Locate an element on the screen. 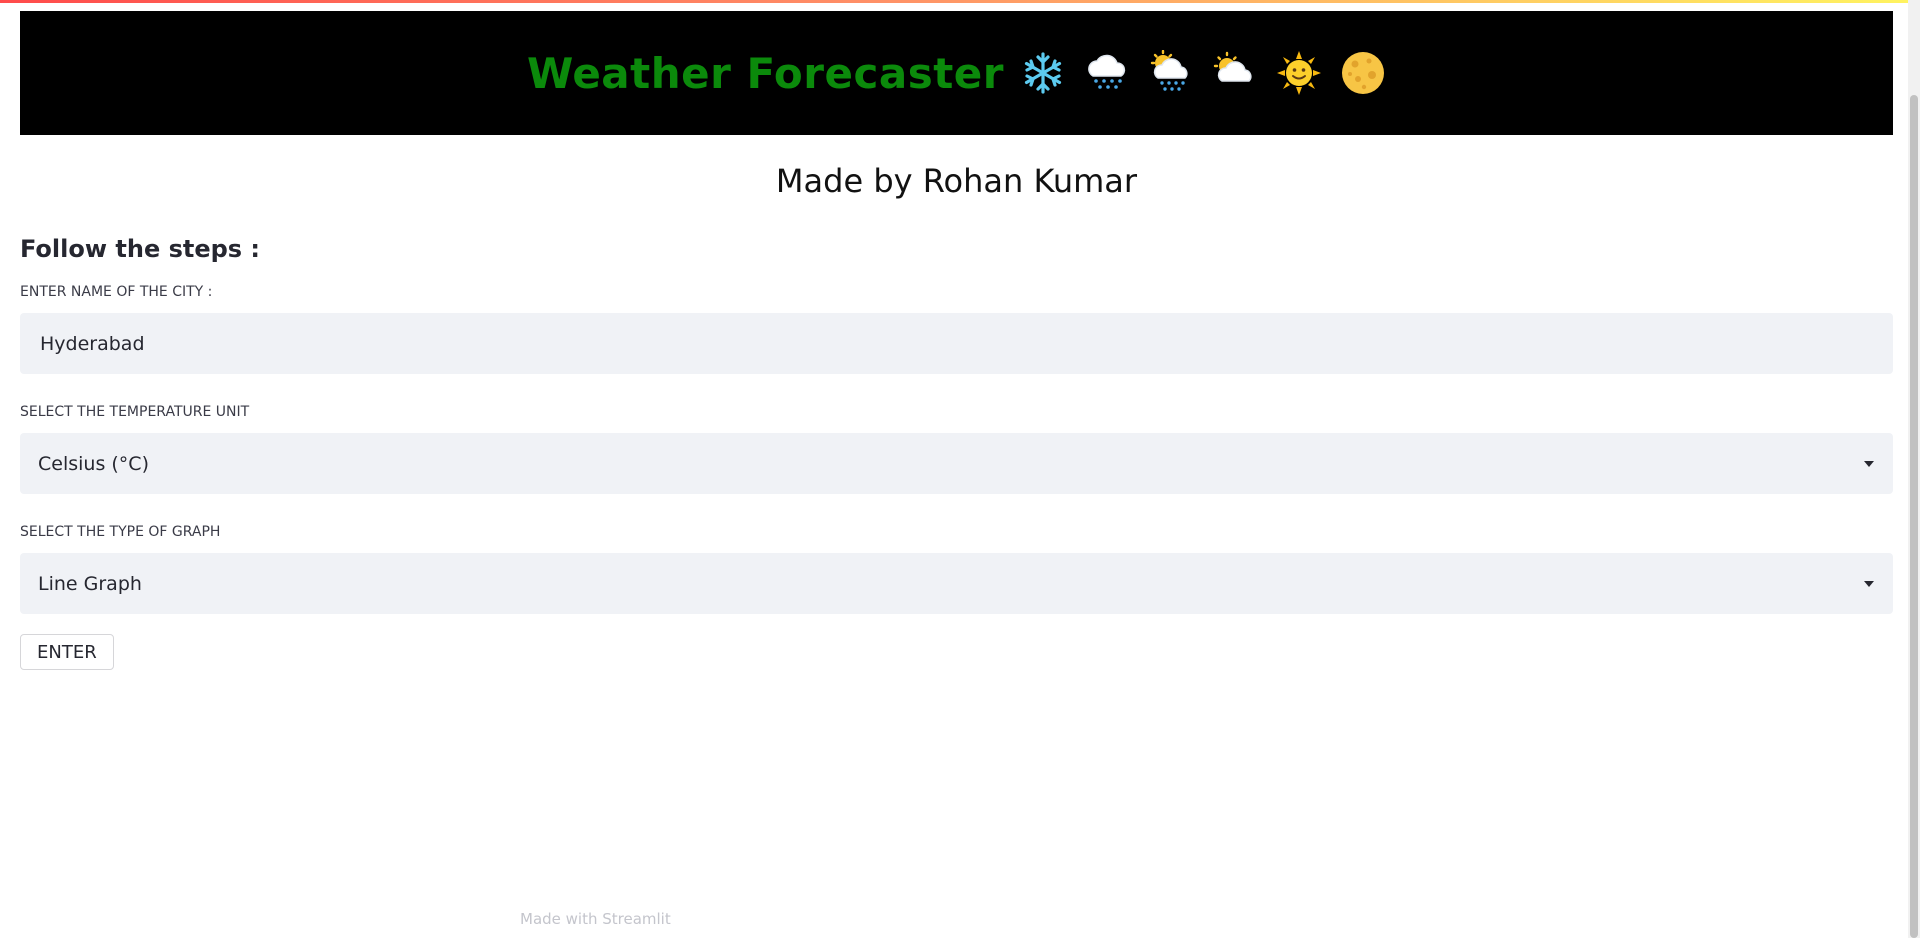  graph-type-select: Line Graph is located at coordinates (956, 583).